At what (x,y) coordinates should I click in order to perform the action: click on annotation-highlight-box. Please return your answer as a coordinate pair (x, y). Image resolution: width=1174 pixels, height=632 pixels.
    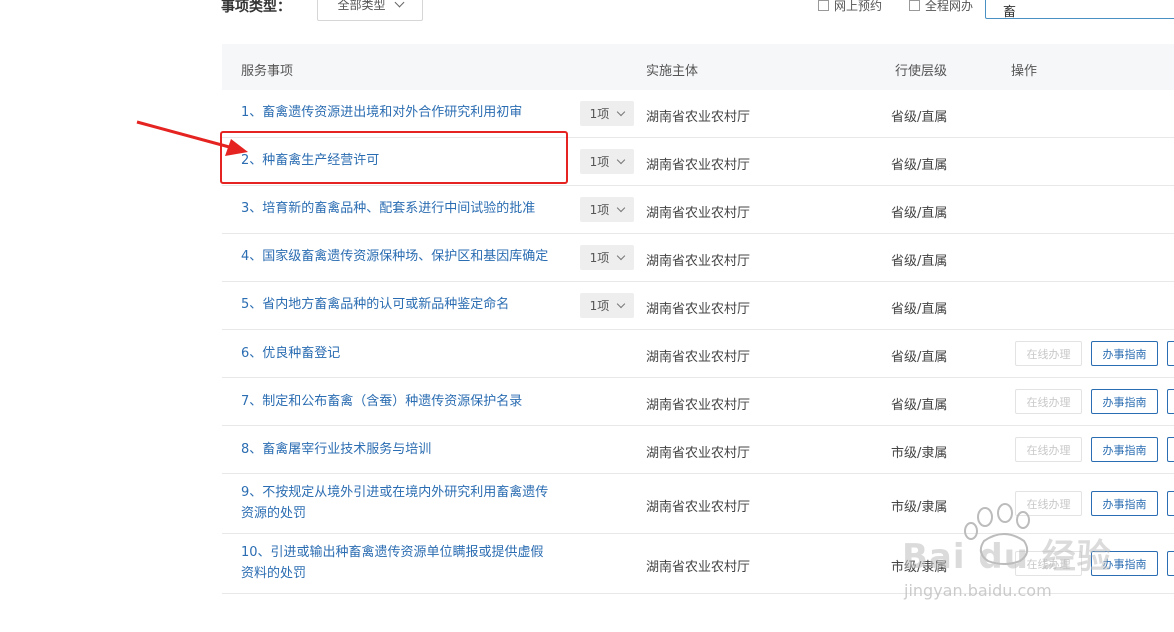
    Looking at the image, I should click on (394, 157).